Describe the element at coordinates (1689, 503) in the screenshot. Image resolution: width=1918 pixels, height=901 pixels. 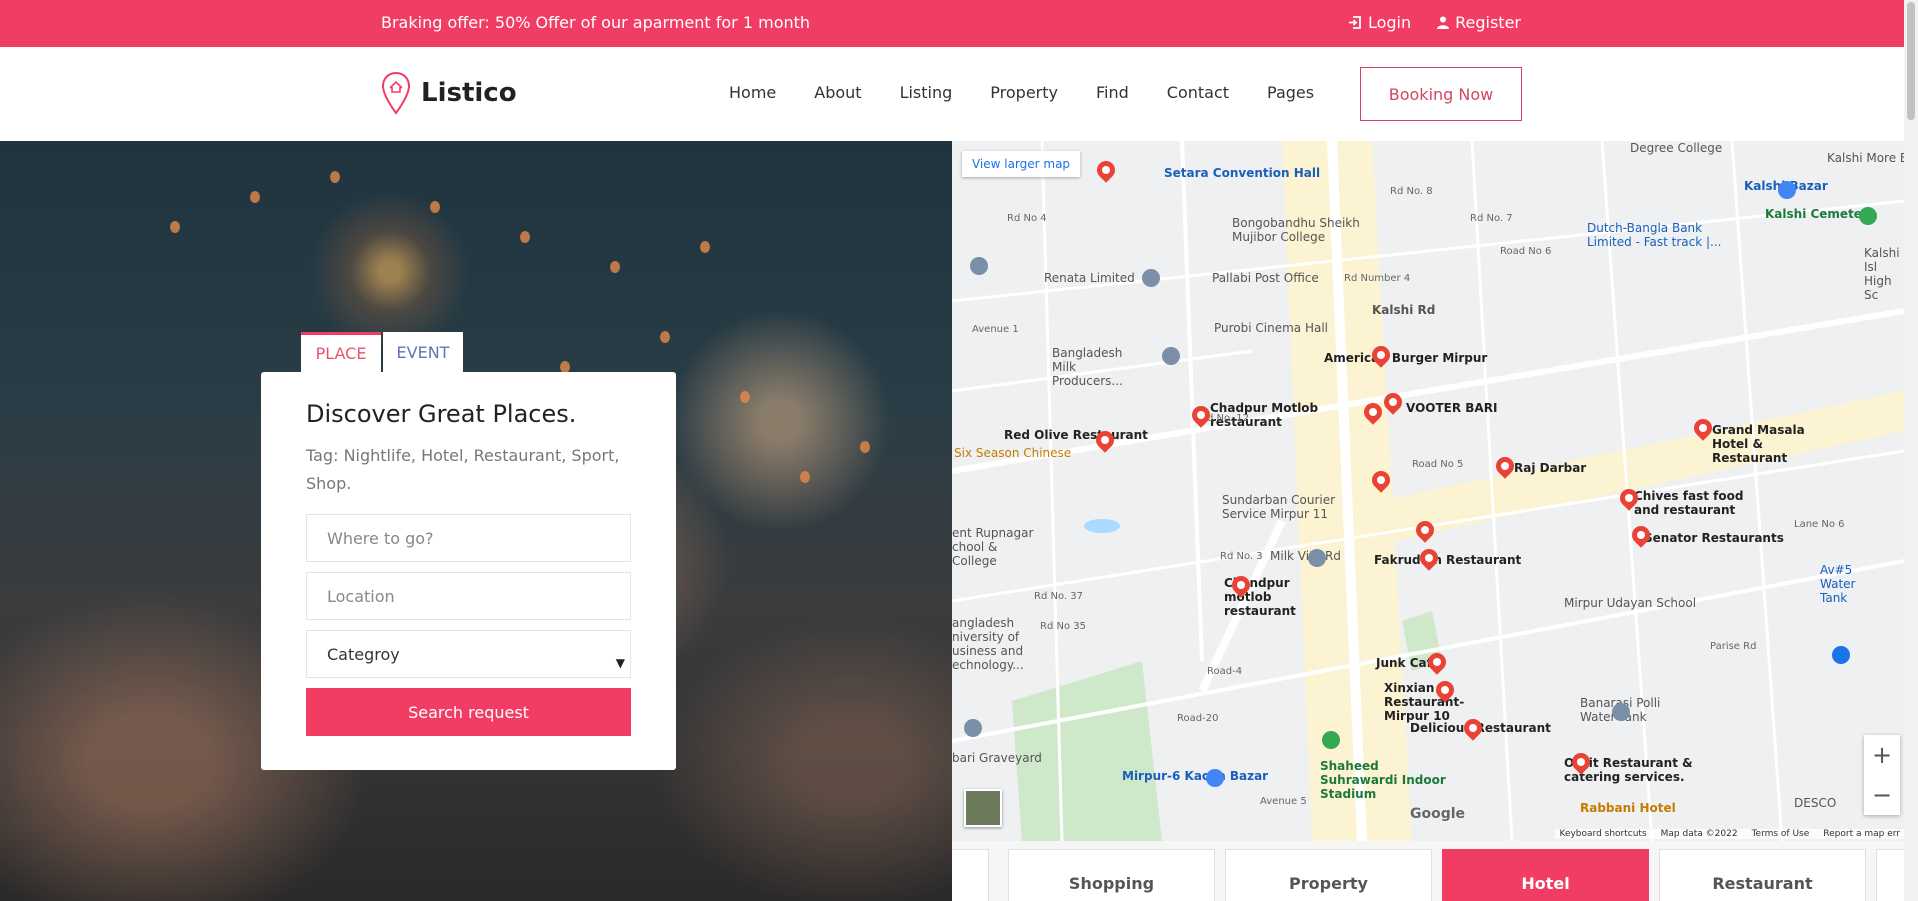
I see `map-label-chives: Chives fast food and restaurant` at that location.